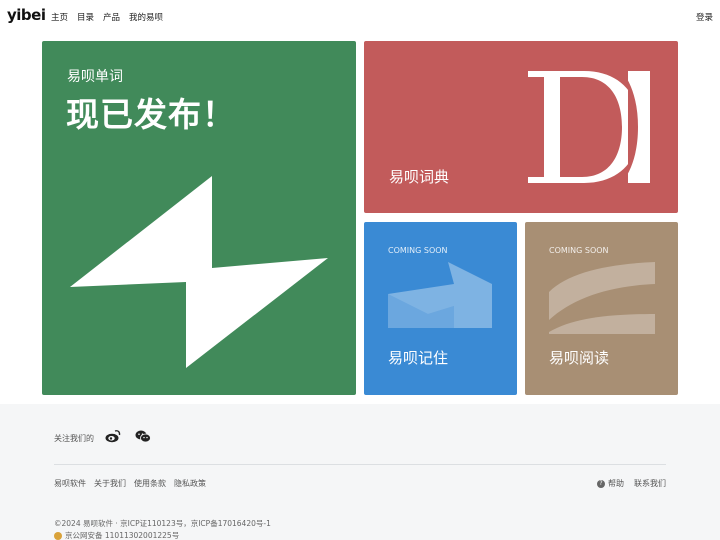  Describe the element at coordinates (199, 272) in the screenshot. I see `lightning-bolt-icon` at that location.